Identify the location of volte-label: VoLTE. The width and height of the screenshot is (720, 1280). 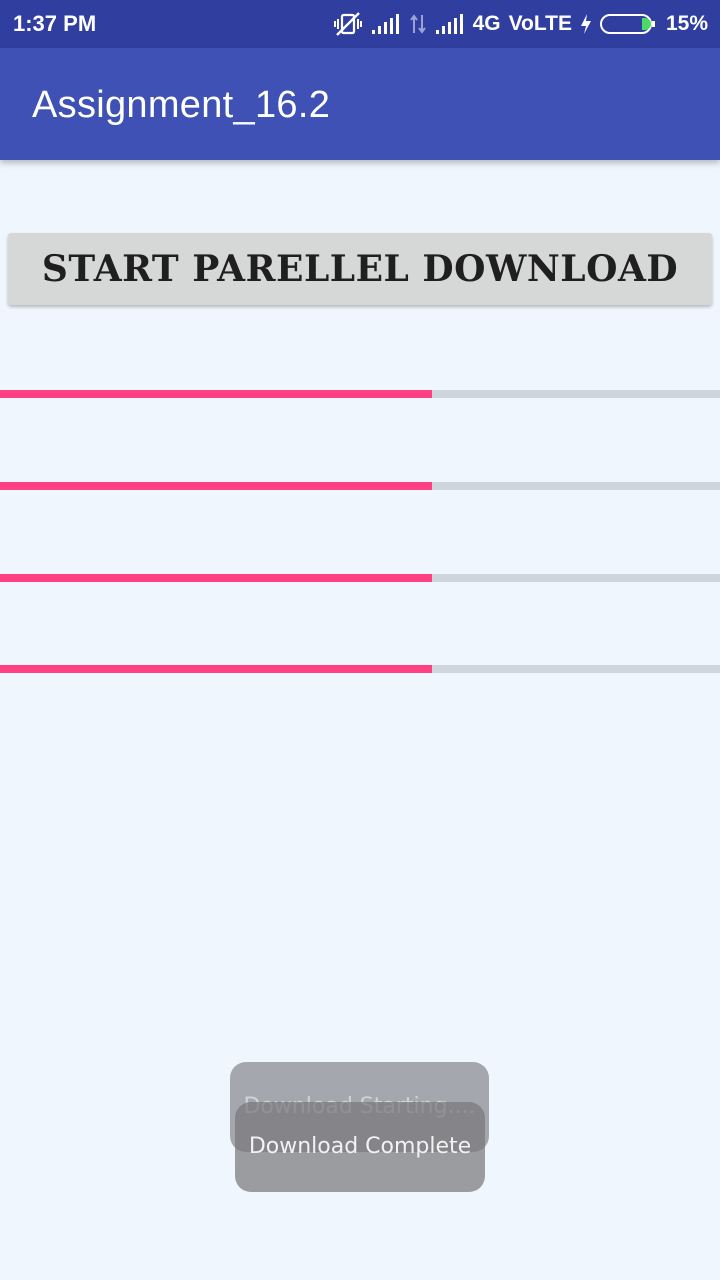
(540, 23).